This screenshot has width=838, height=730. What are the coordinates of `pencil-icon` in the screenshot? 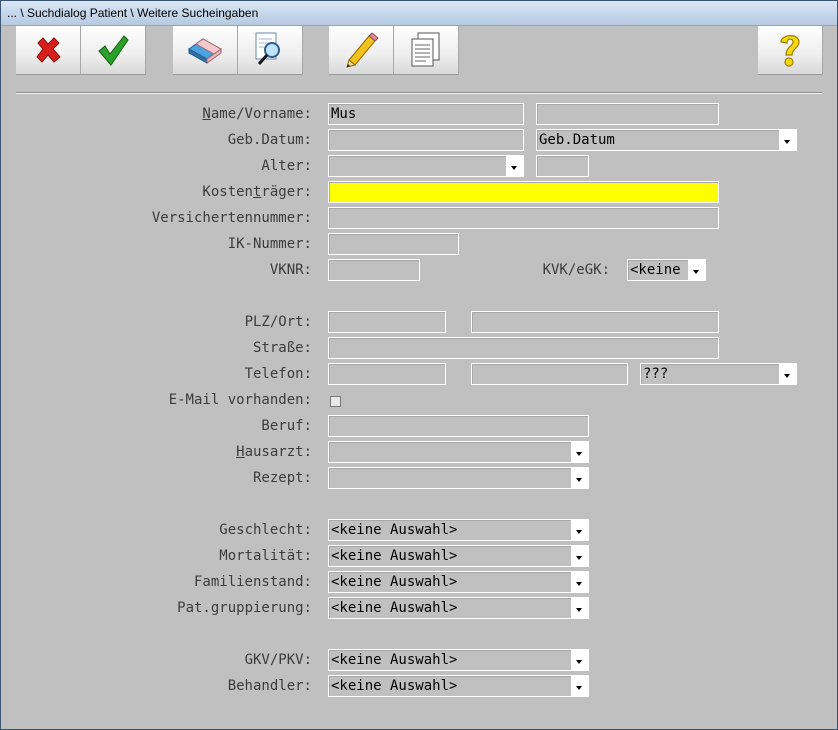 It's located at (362, 50).